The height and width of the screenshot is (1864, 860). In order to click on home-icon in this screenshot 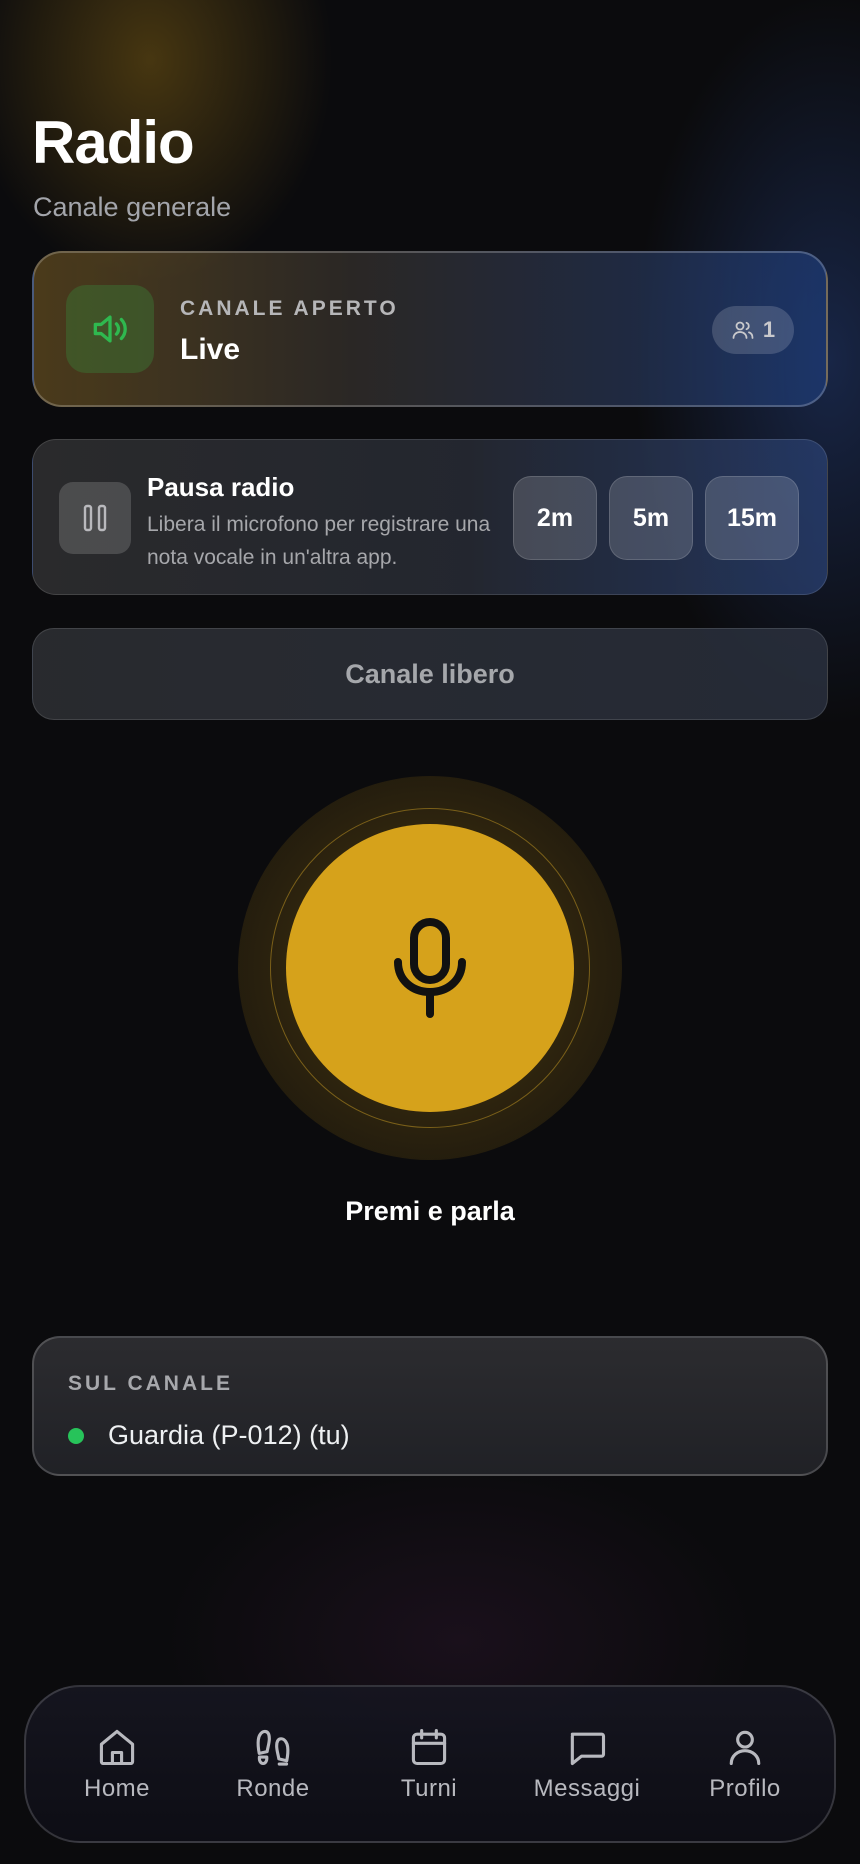, I will do `click(117, 1747)`.